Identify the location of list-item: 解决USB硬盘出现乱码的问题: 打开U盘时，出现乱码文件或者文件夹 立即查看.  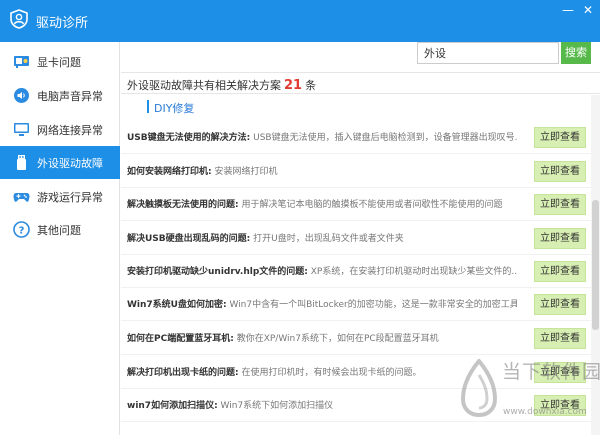
(356, 238).